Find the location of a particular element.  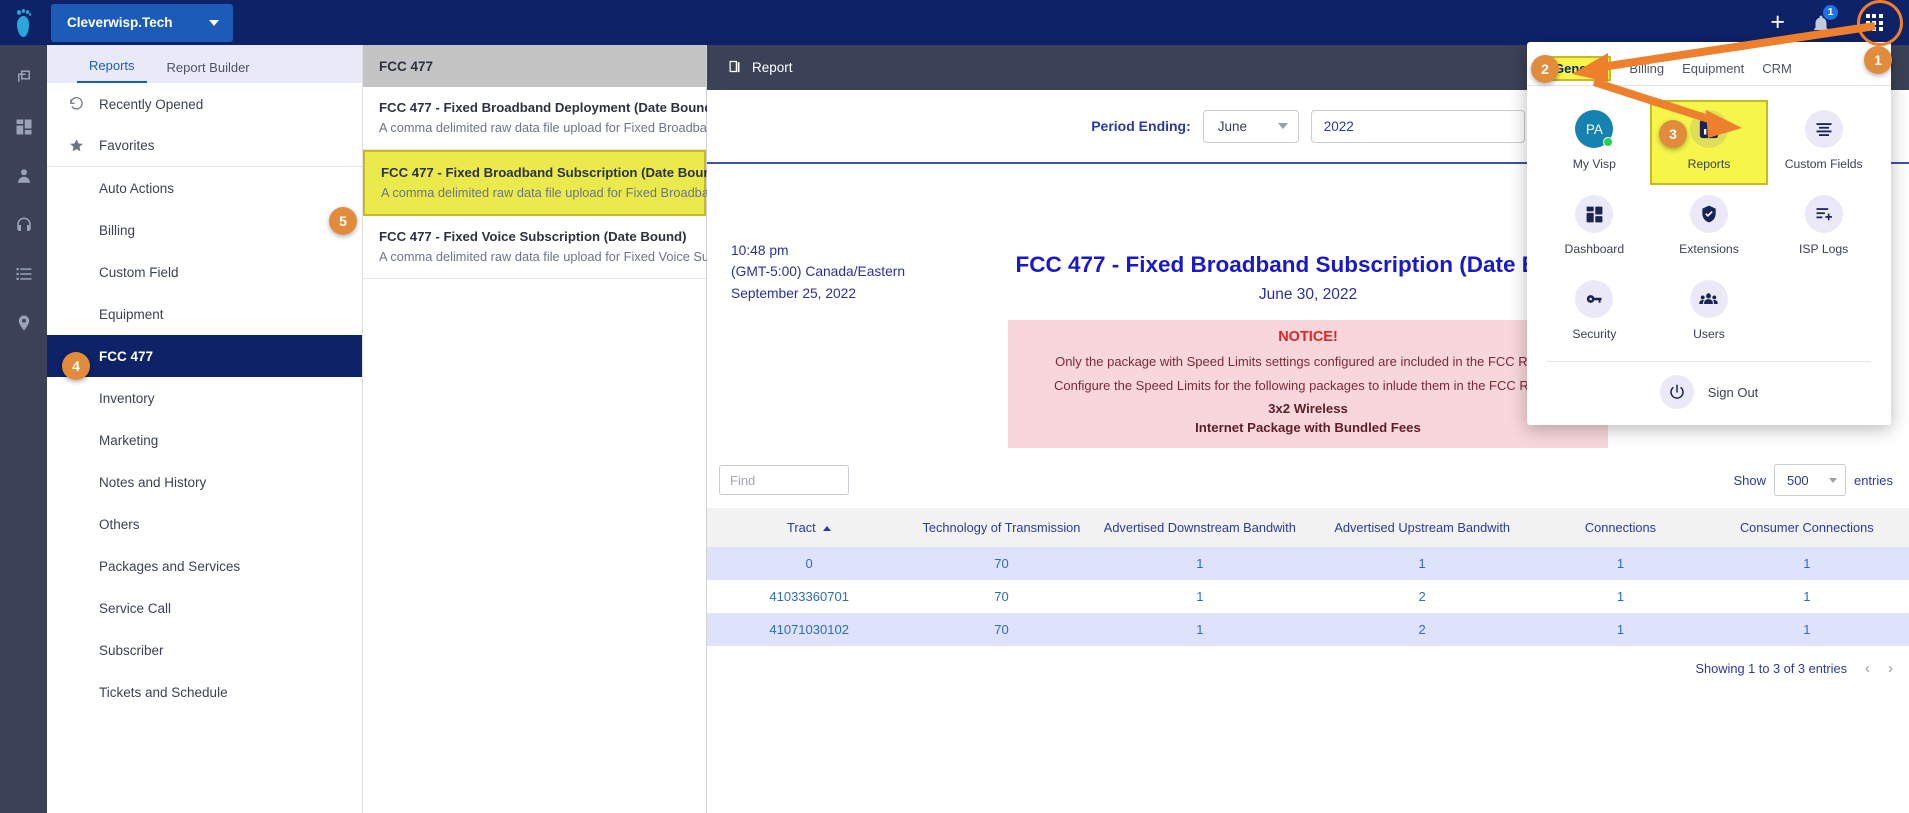

entries-select: 500 is located at coordinates (1809, 480).